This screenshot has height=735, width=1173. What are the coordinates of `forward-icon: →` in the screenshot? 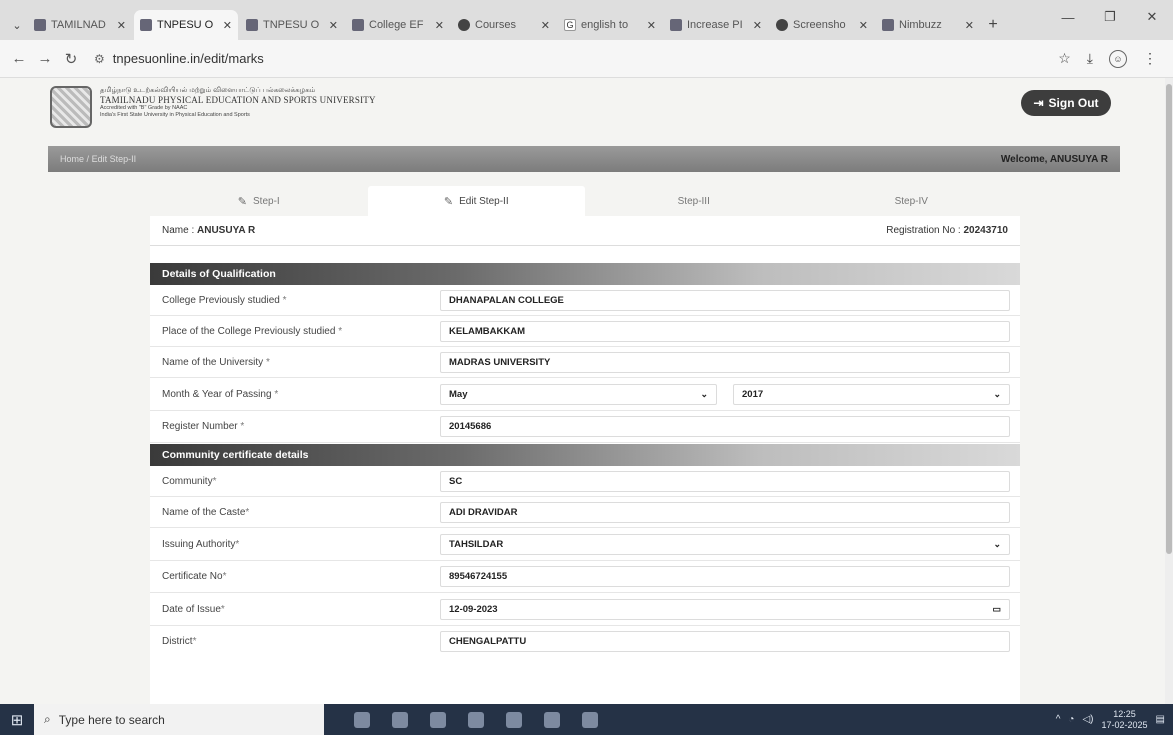 It's located at (45, 58).